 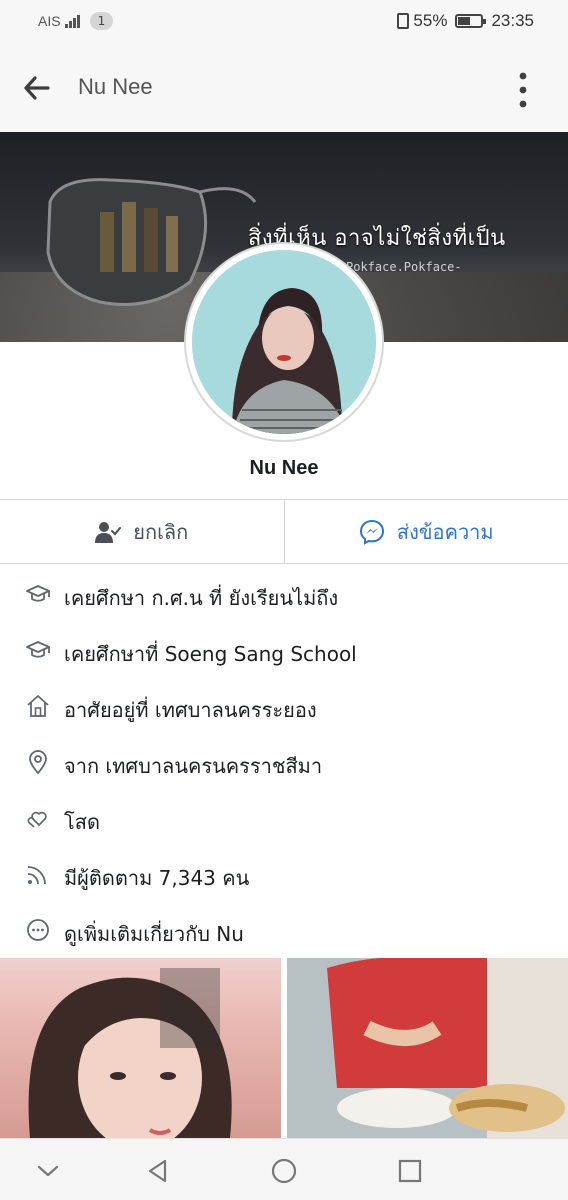 What do you see at coordinates (157, 878) in the screenshot?
I see `info-text: มีผู้ติดตาม 7,343 คน` at bounding box center [157, 878].